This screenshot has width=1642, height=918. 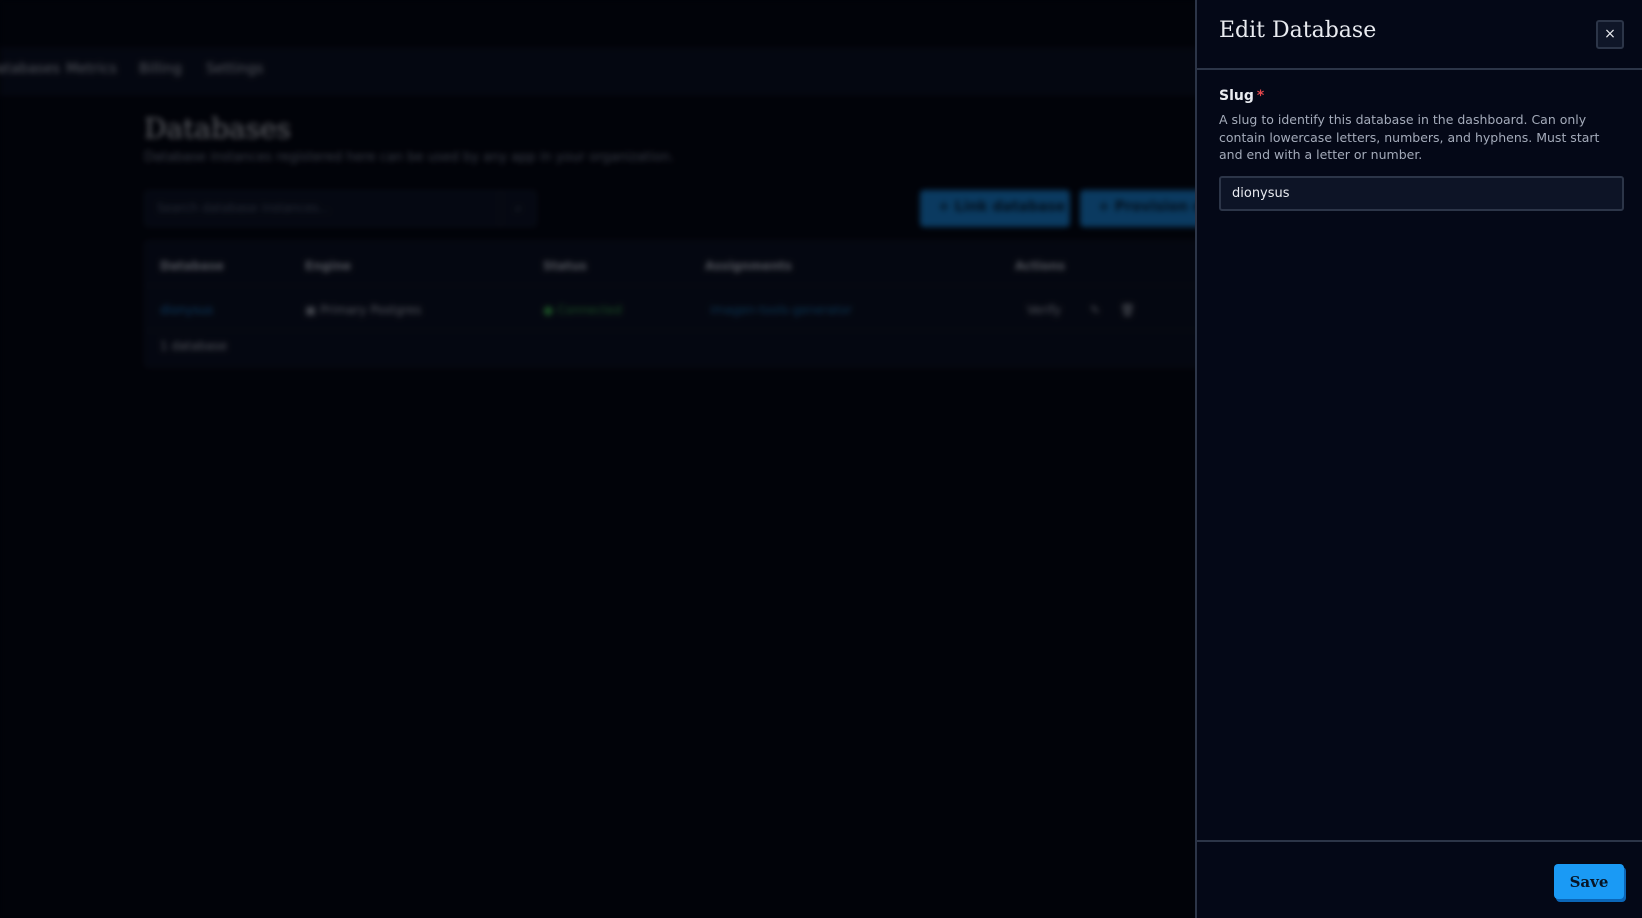 I want to click on close-button: ×, so click(x=1610, y=34).